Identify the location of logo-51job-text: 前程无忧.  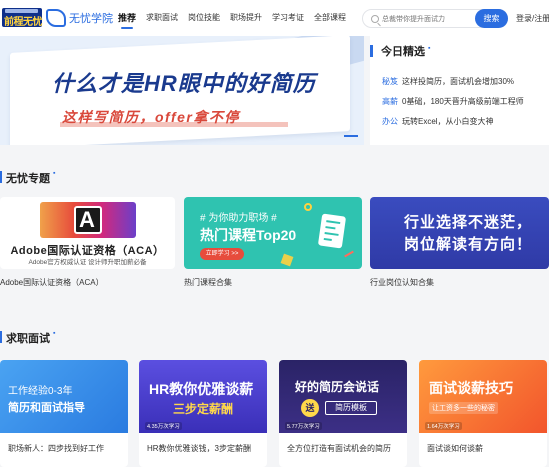
(23, 22).